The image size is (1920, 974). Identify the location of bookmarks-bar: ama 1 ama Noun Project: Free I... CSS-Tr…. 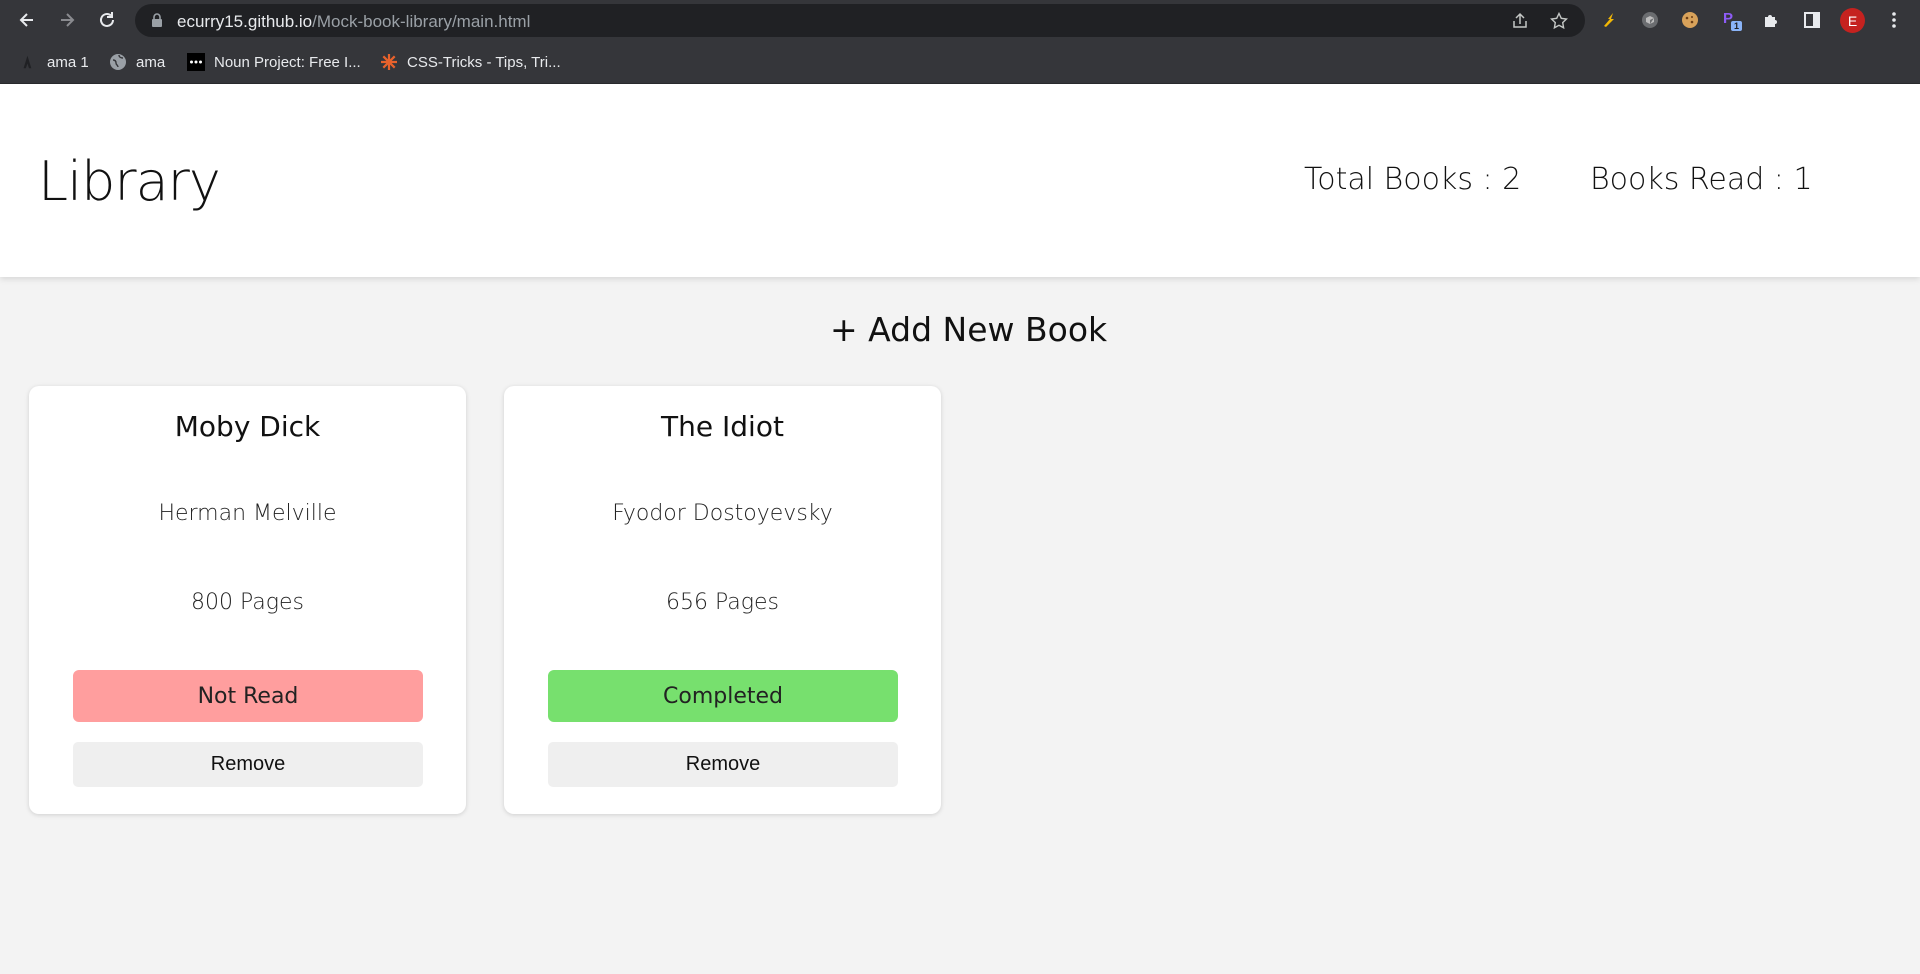
(960, 62).